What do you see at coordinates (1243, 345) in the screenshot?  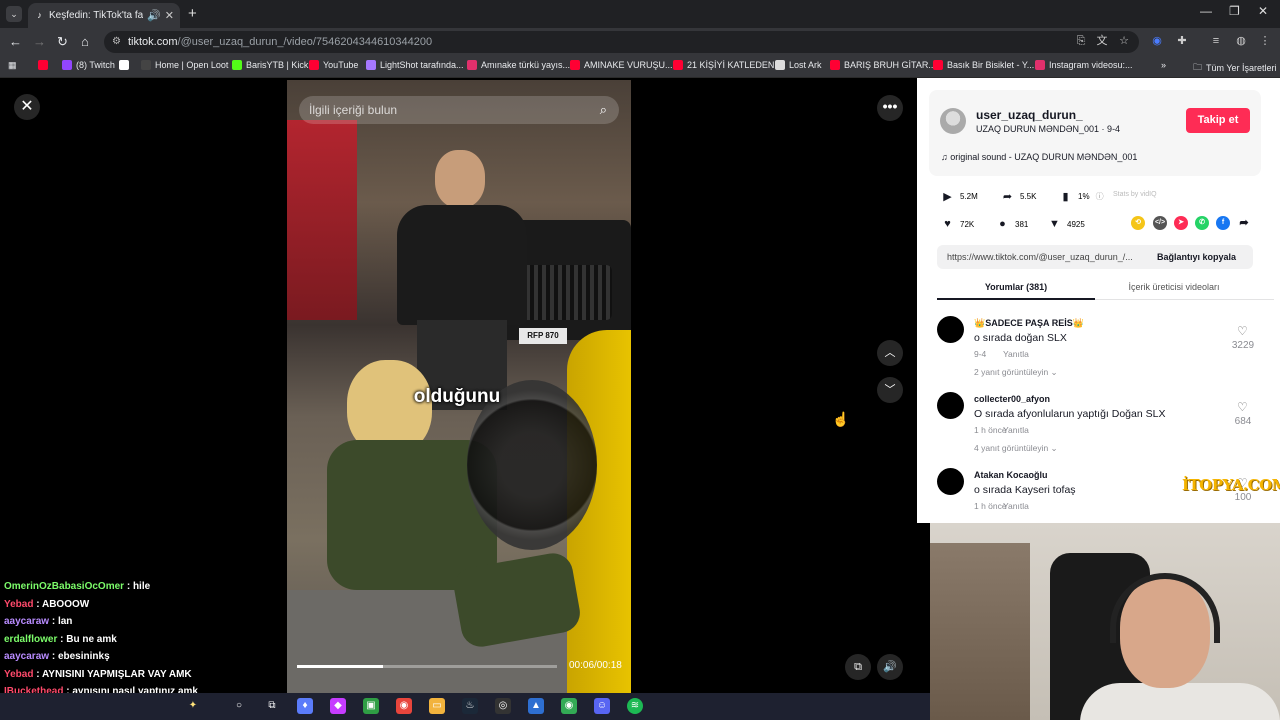 I see `comment-like-count: 3229` at bounding box center [1243, 345].